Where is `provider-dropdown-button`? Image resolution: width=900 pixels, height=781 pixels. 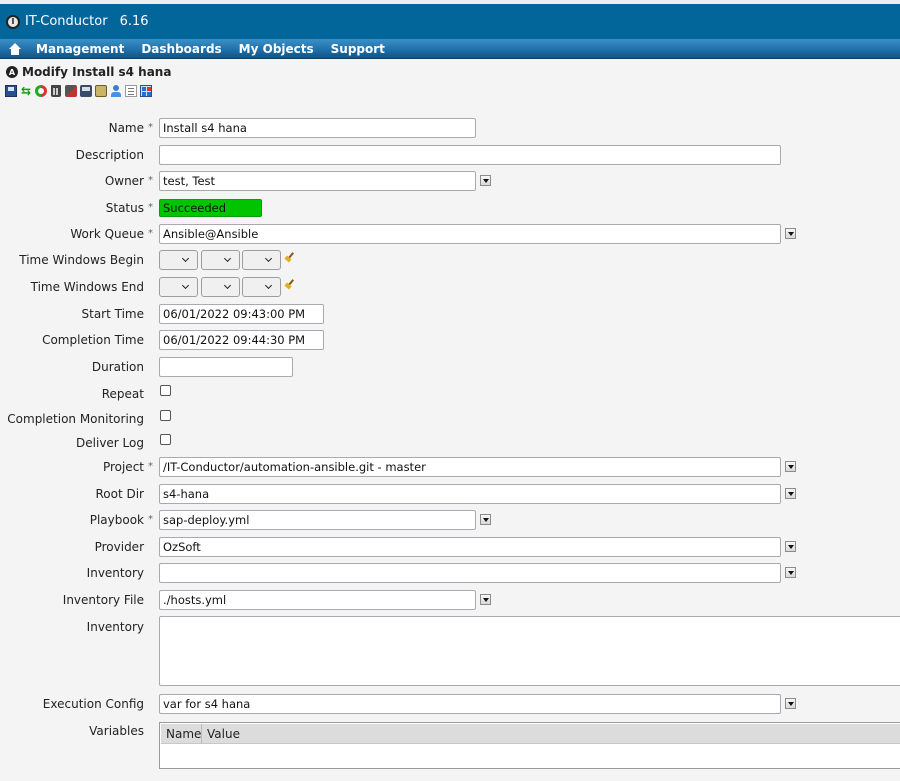
provider-dropdown-button is located at coordinates (790, 546).